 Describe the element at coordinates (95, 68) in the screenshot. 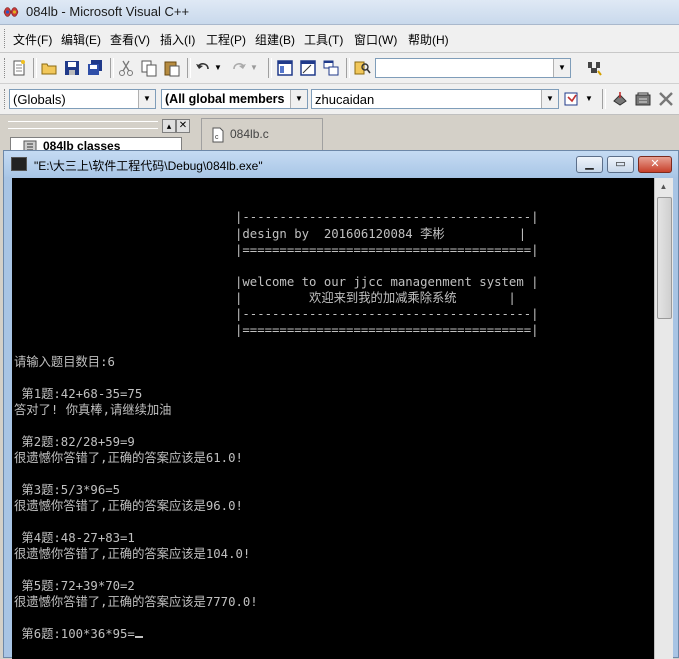

I see `save-all-icon` at that location.